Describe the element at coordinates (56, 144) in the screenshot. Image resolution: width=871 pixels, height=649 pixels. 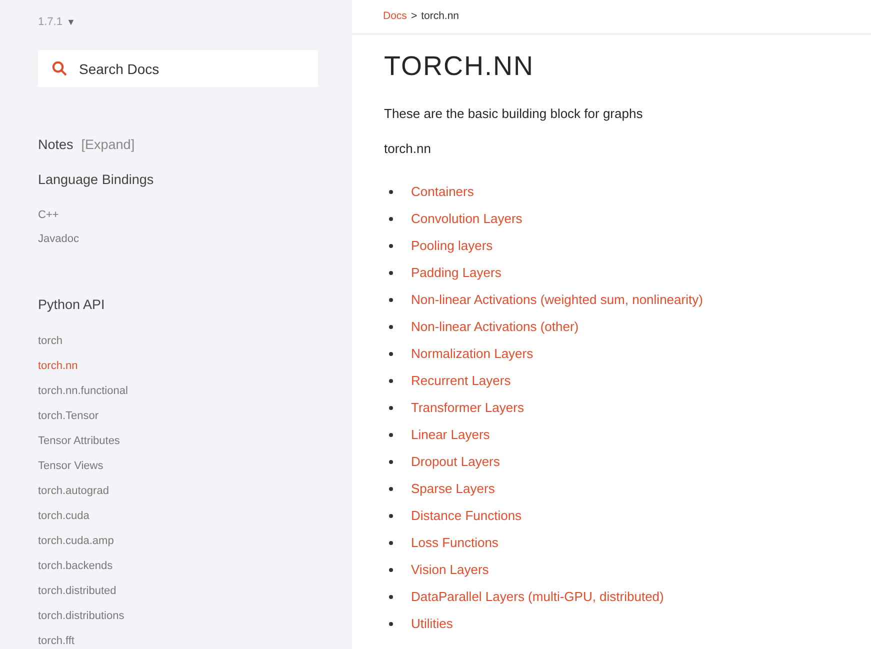
I see `notes-heading: Notes` at that location.